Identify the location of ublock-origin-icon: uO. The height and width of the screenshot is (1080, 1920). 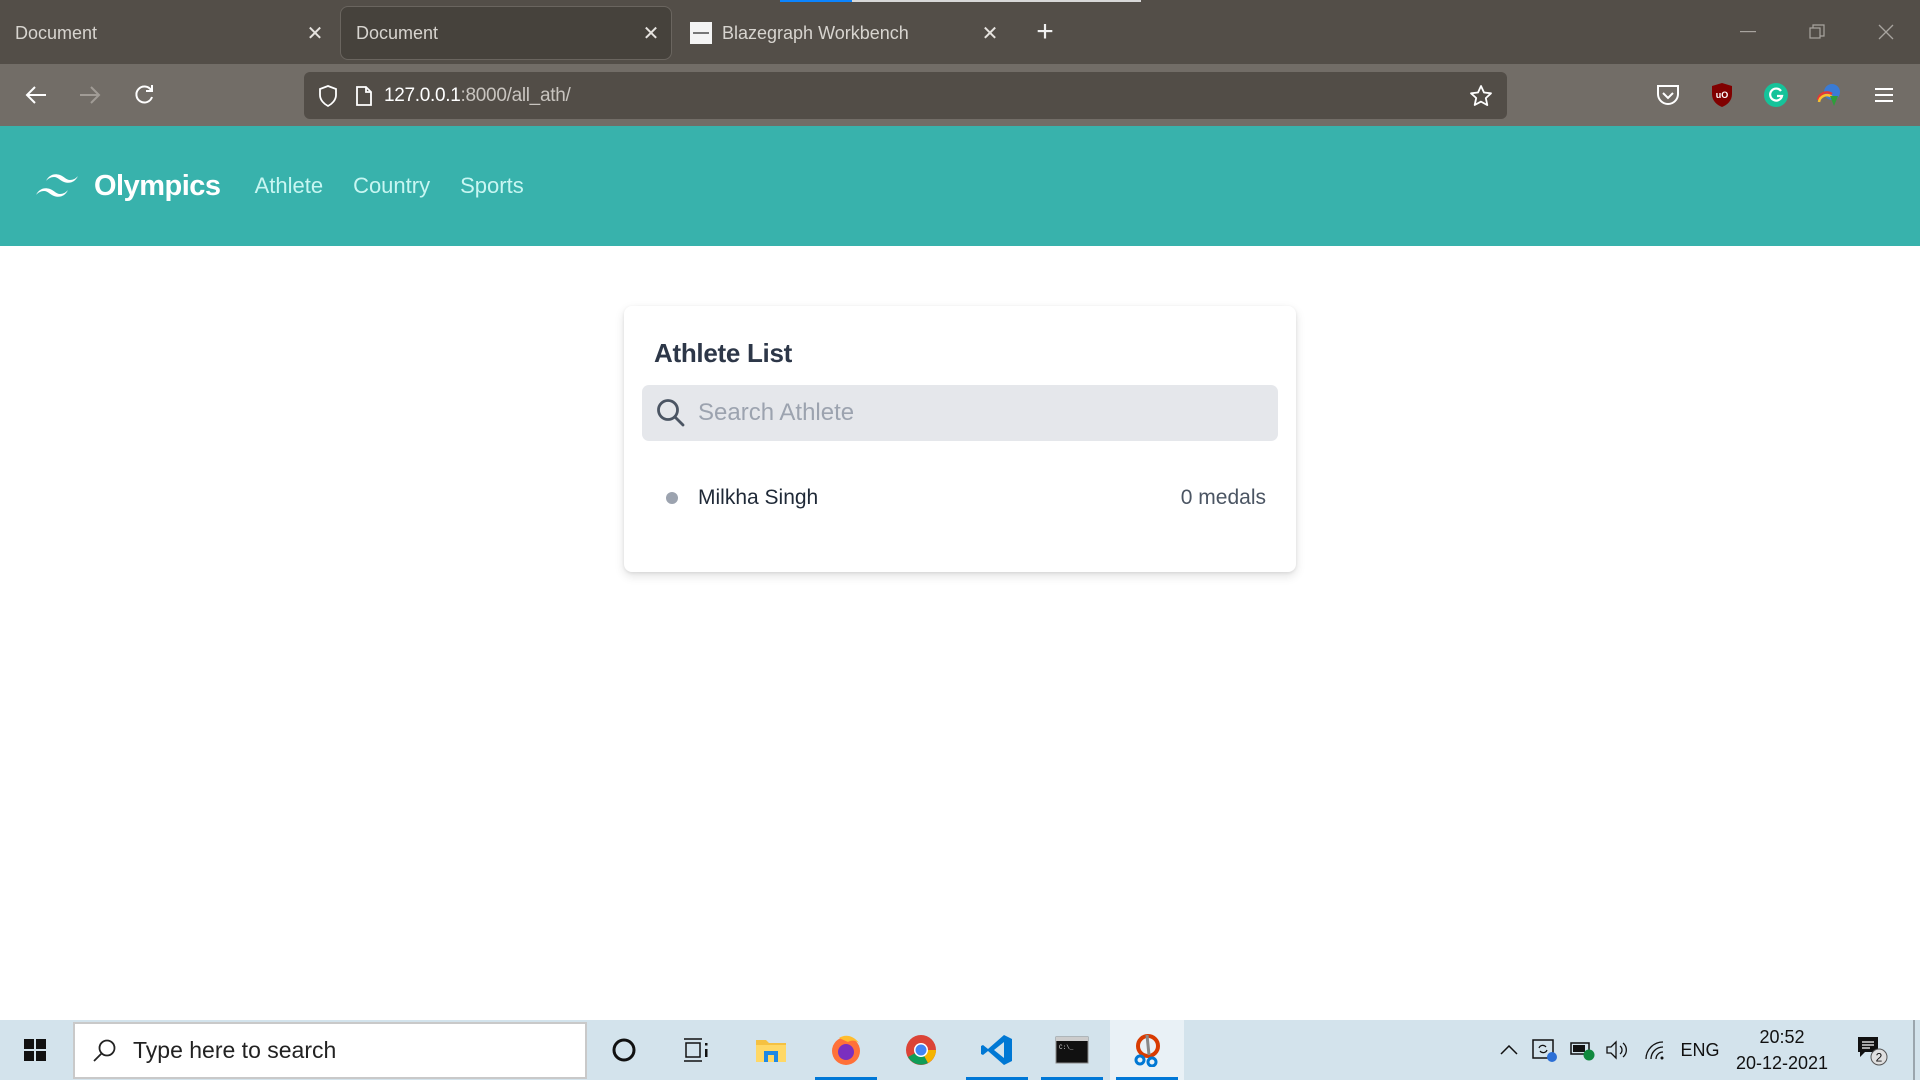
(1722, 95).